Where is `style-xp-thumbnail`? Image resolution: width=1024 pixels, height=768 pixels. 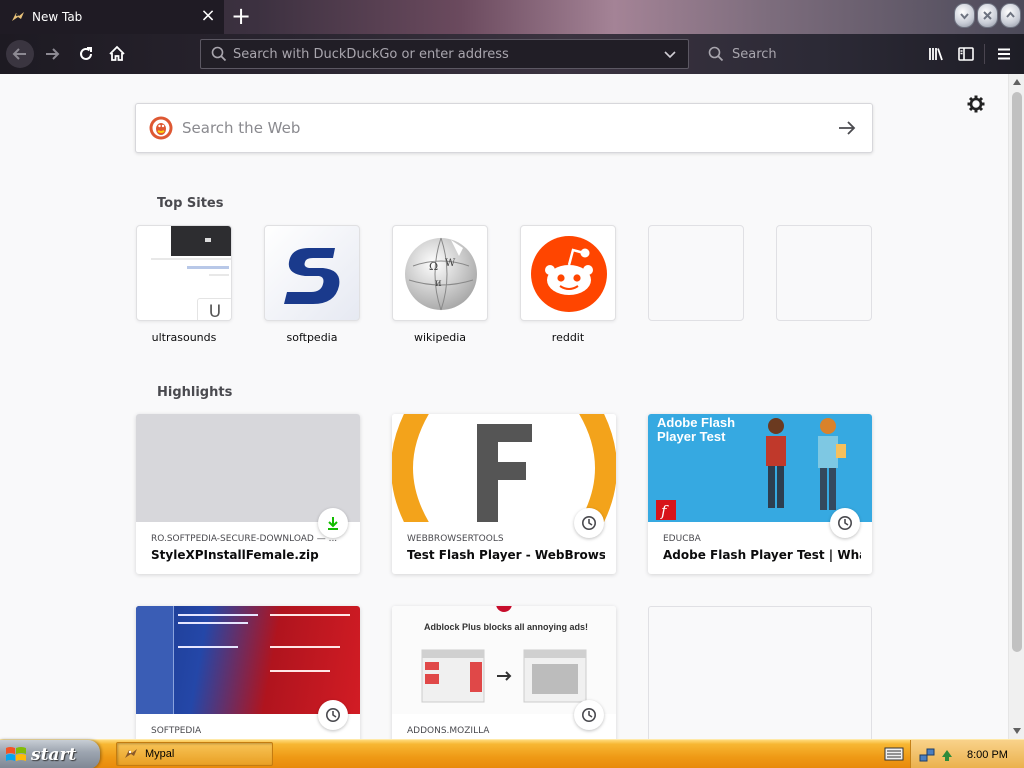
style-xp-thumbnail is located at coordinates (248, 660).